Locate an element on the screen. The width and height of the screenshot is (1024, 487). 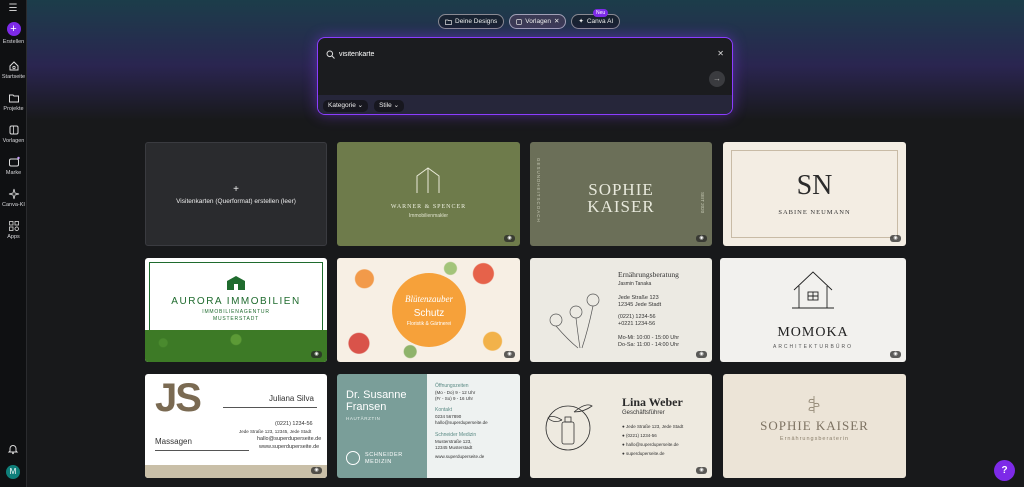
search-icon is located at coordinates (330, 54).